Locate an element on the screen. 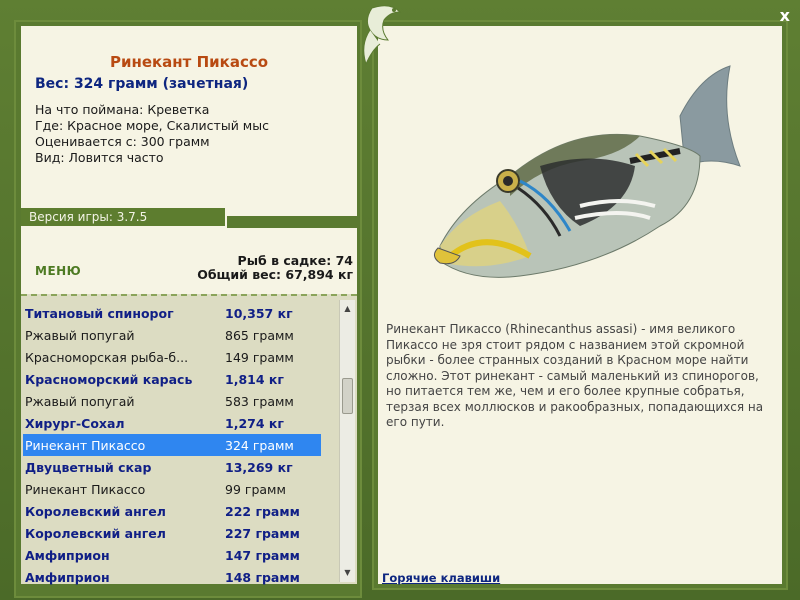 This screenshot has width=800, height=600. fish-row-weight: 10,357 кг is located at coordinates (259, 313).